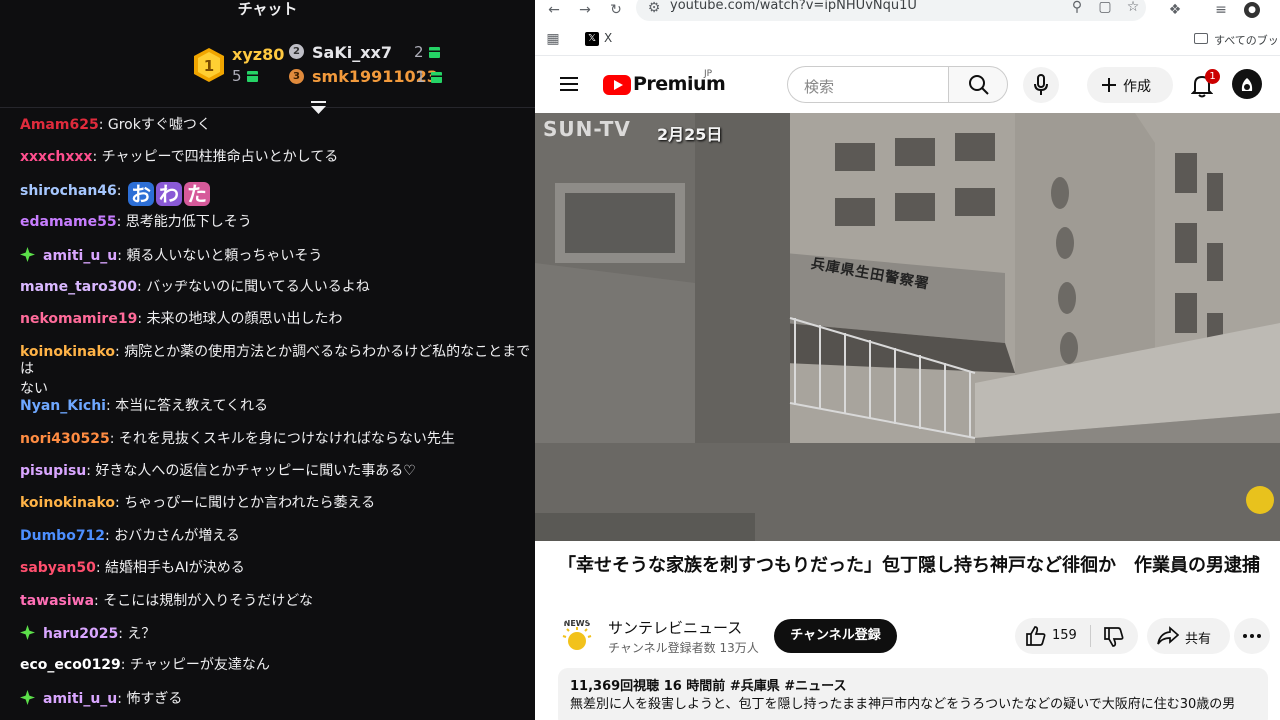 The height and width of the screenshot is (720, 1280). Describe the element at coordinates (1076, 636) in the screenshot. I see `like-dislike-group: 159` at that location.